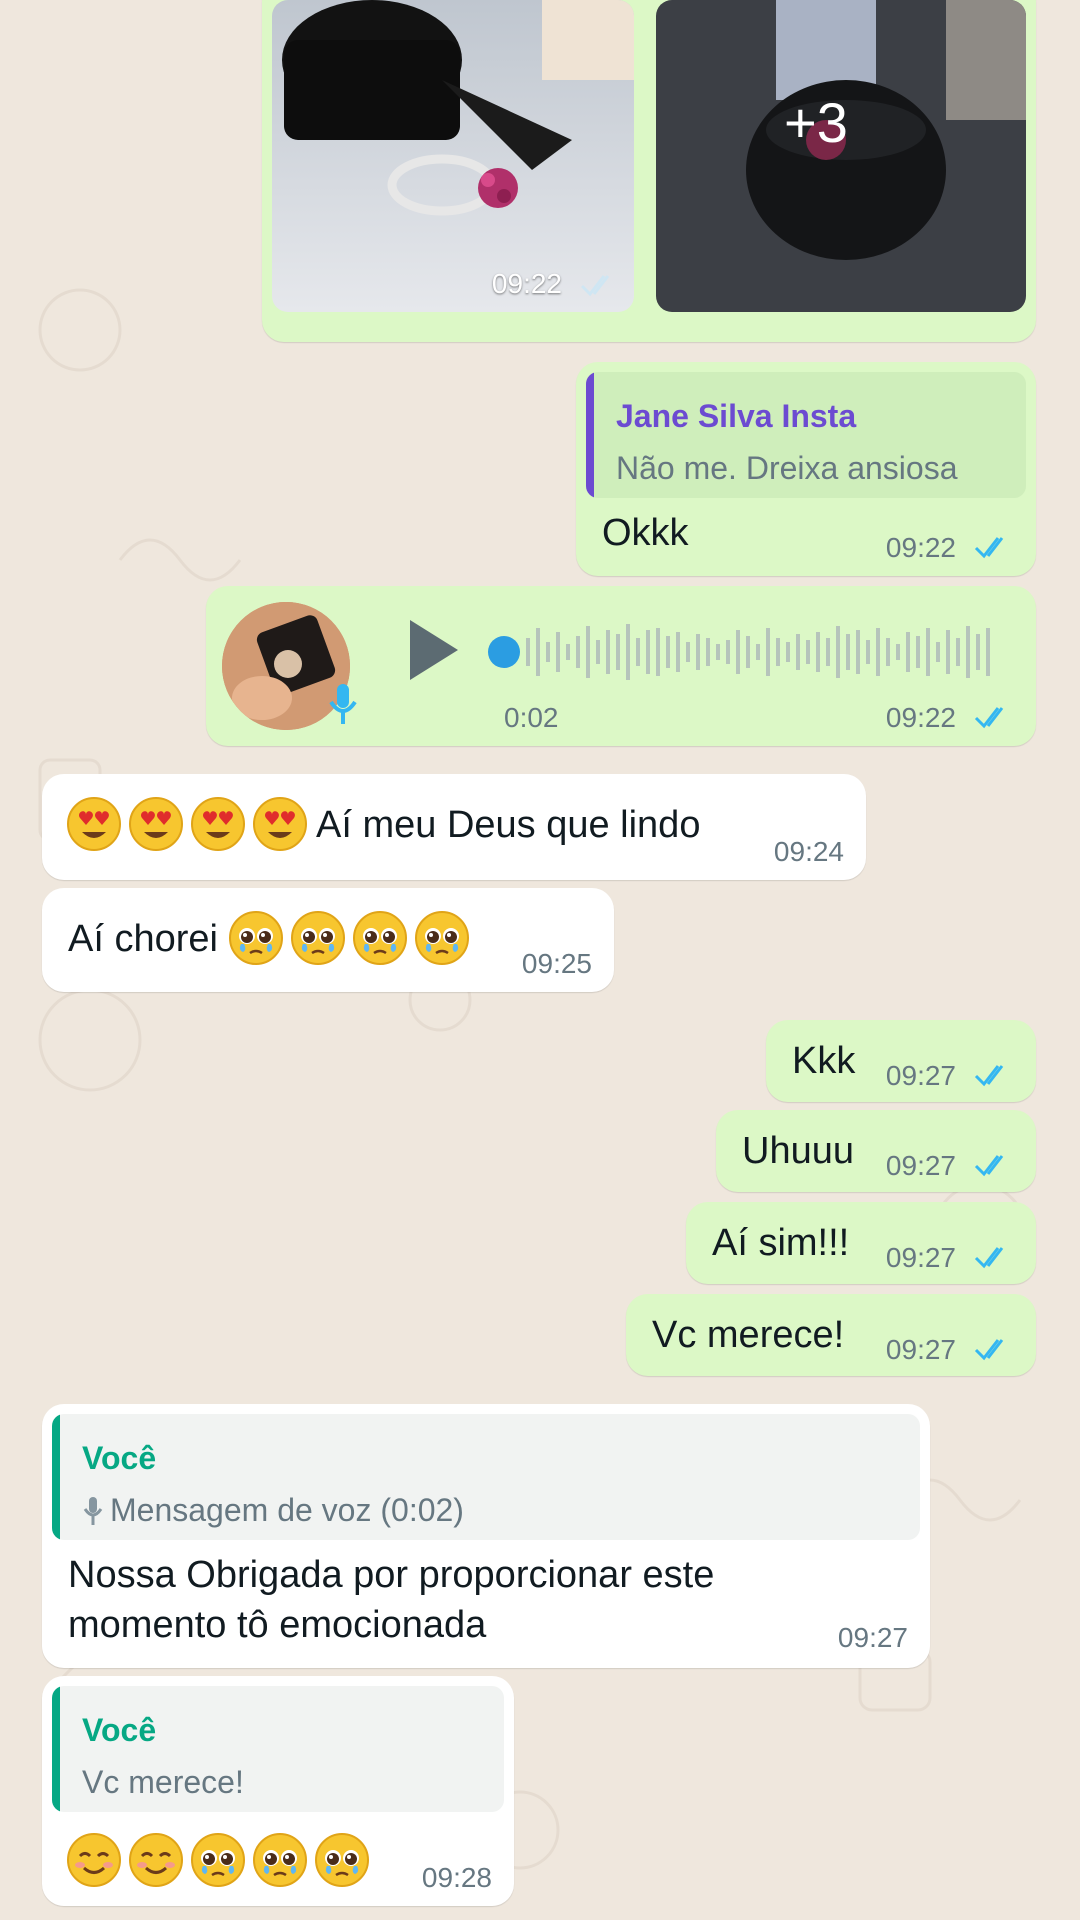 Image resolution: width=1080 pixels, height=1920 pixels. I want to click on voice-duration: 0:02, so click(531, 717).